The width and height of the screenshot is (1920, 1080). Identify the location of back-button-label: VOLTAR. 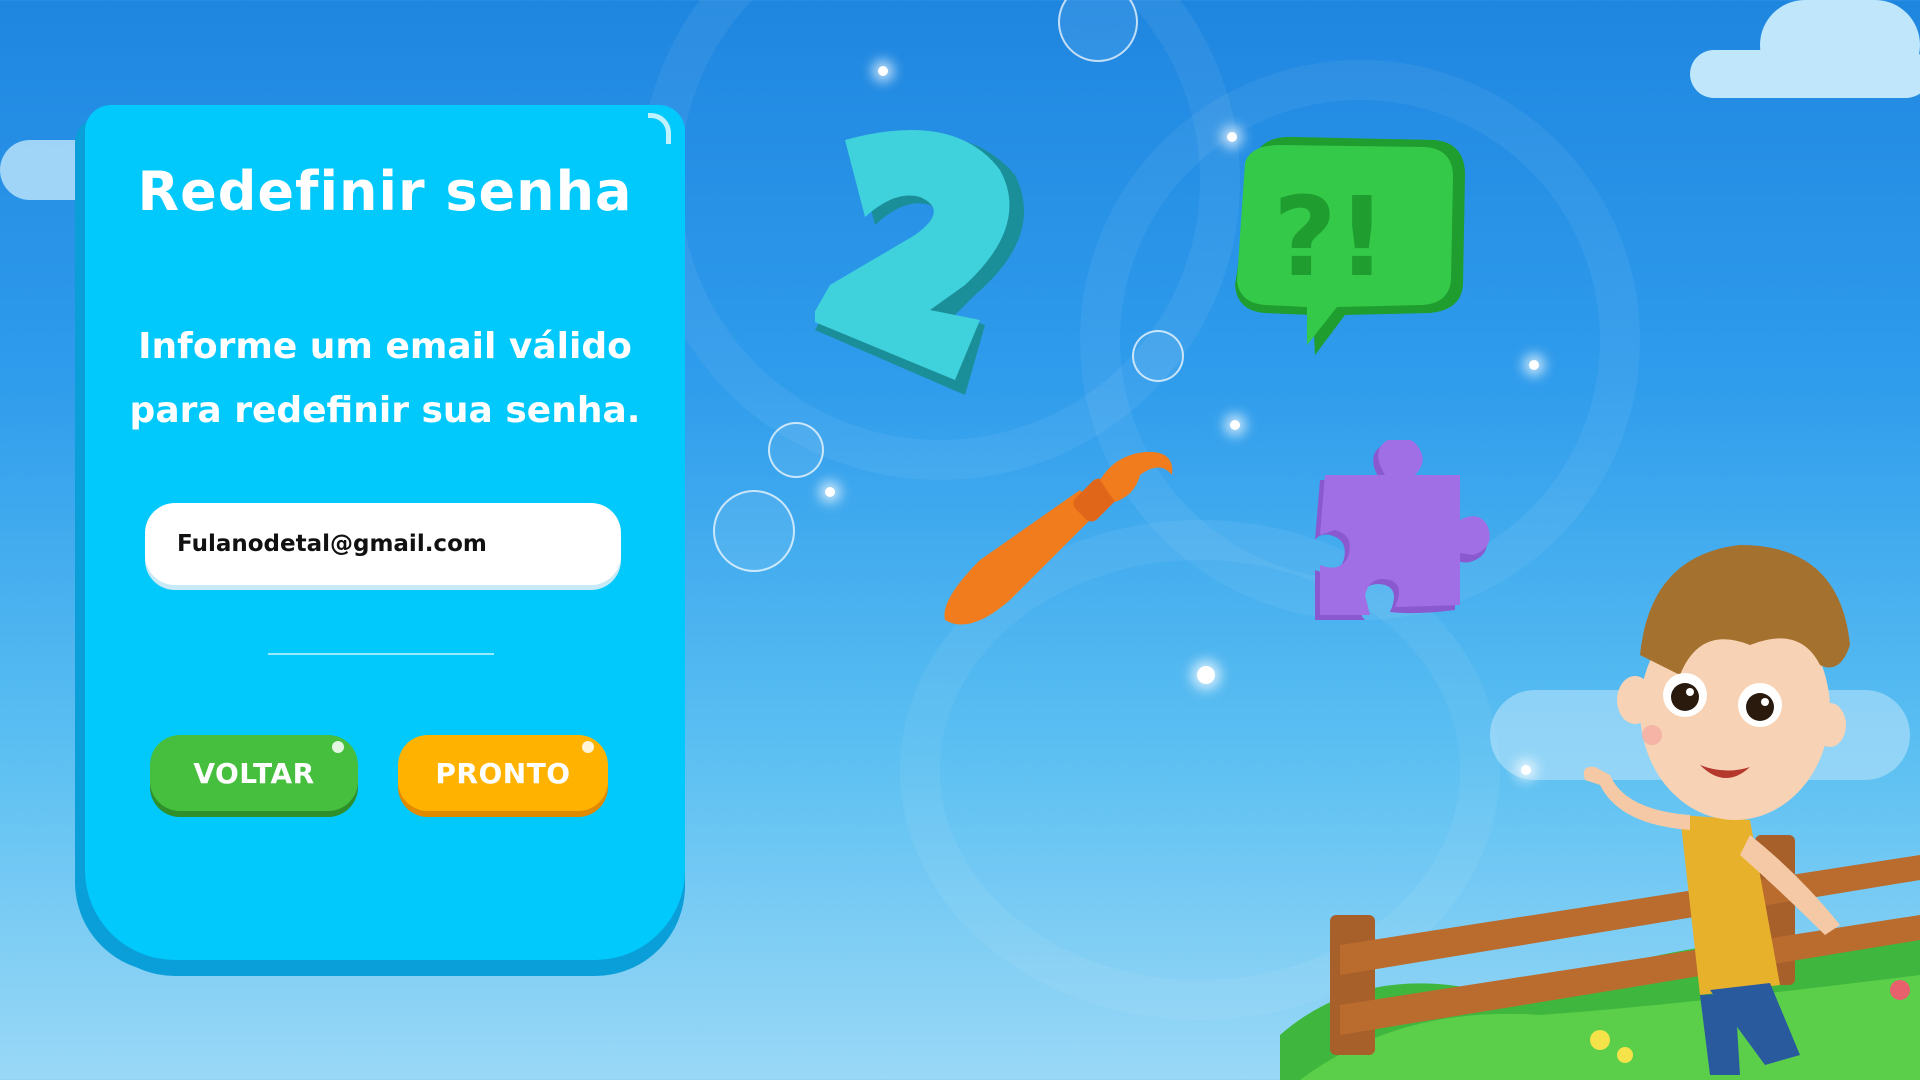
(254, 773).